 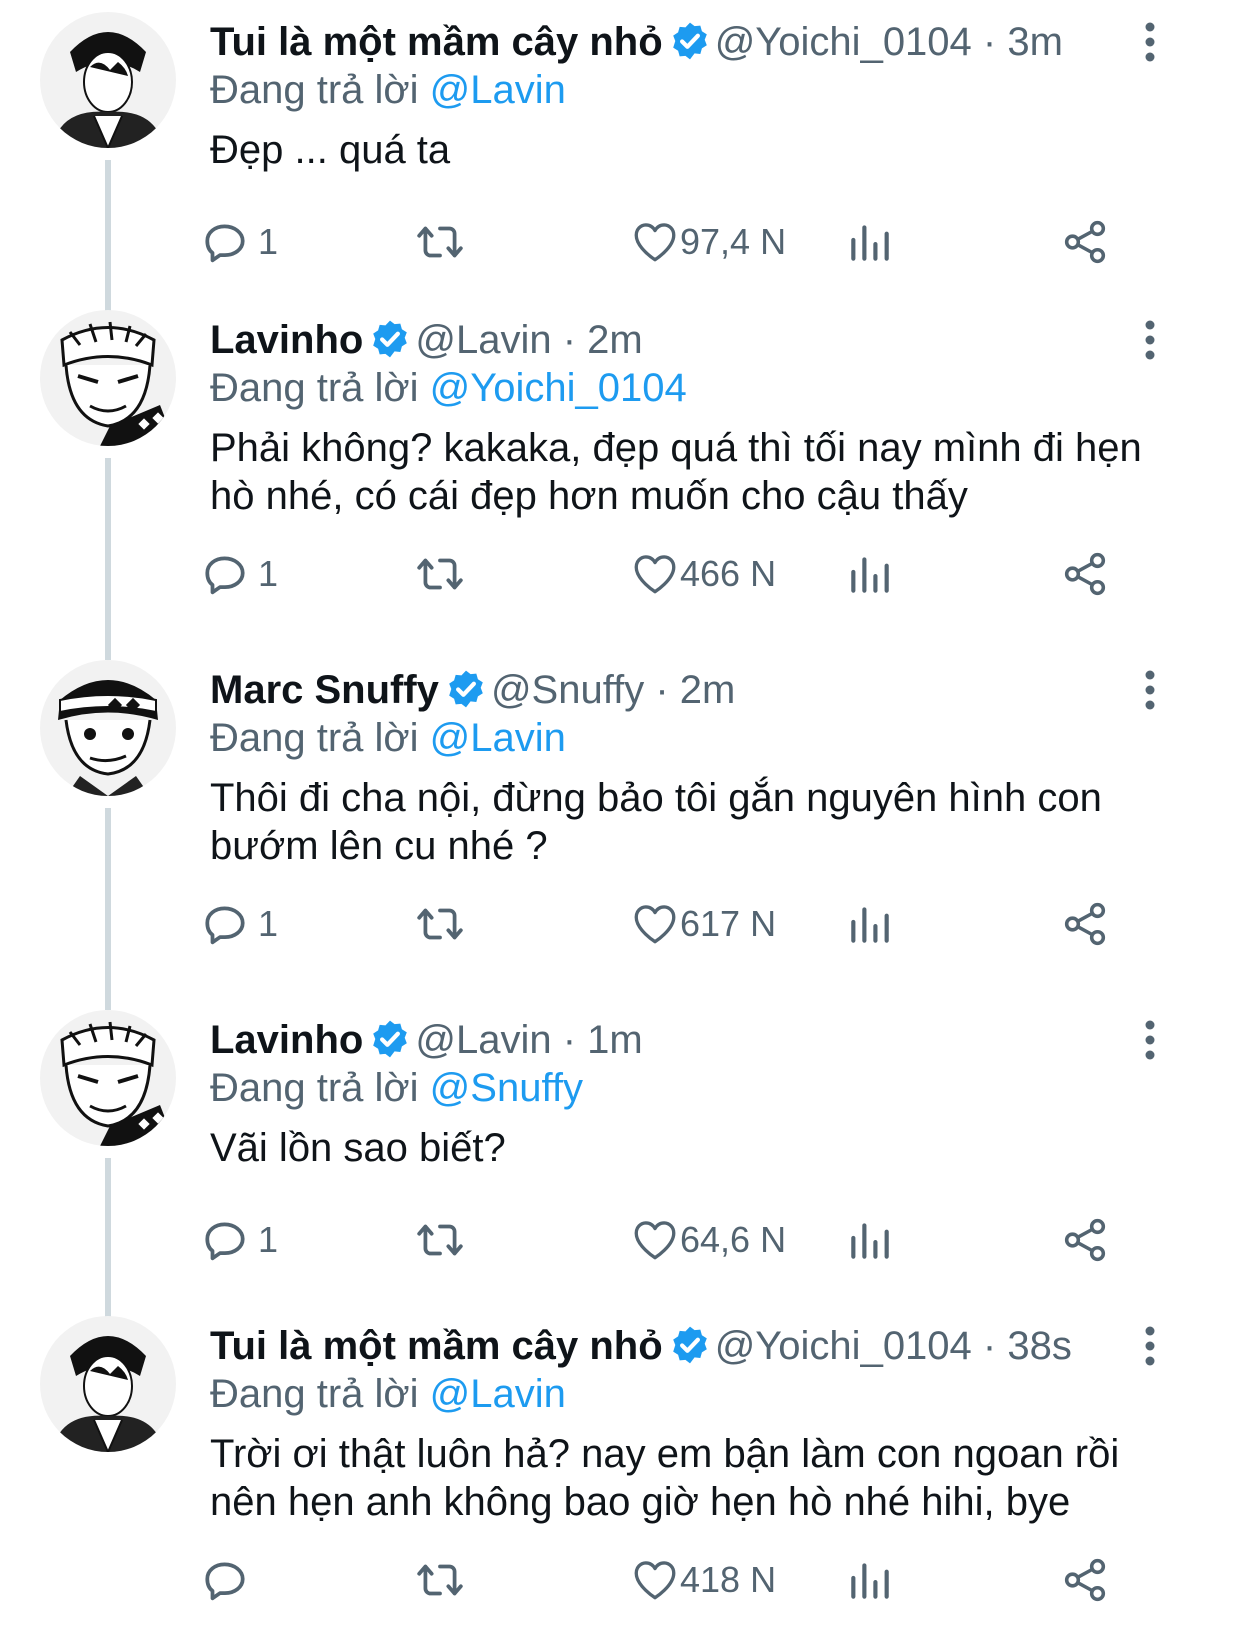 What do you see at coordinates (567, 690) in the screenshot?
I see `handle: @Snuffy` at bounding box center [567, 690].